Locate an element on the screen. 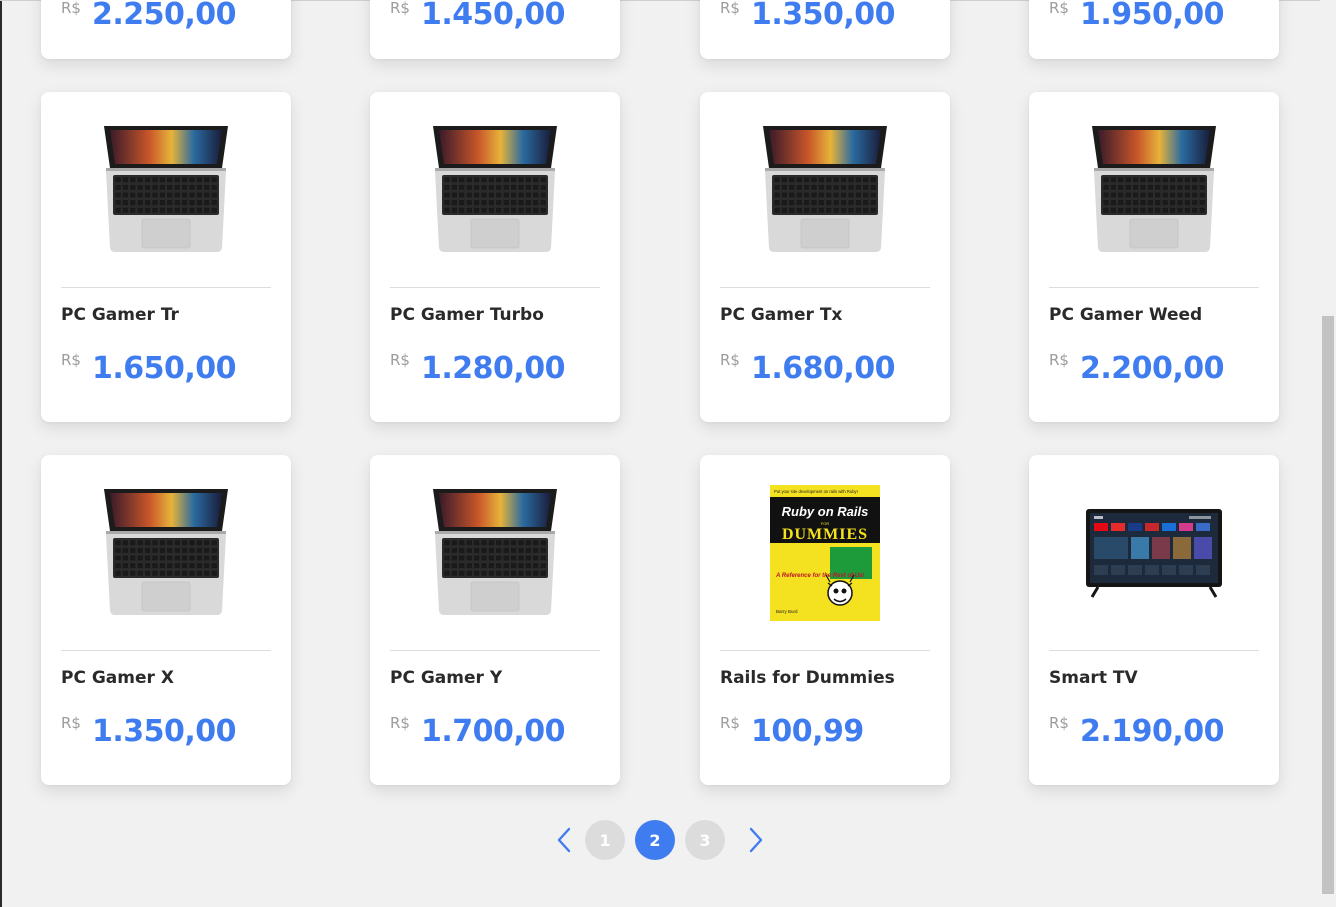  product-price: 1.450,00 is located at coordinates (493, 16).